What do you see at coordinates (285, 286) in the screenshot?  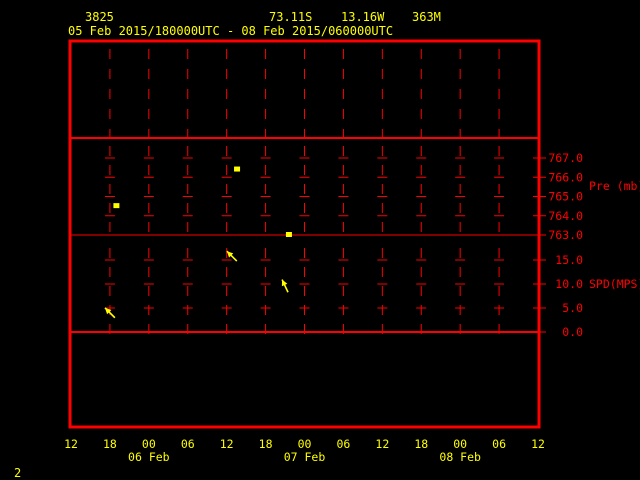 I see `wind-arrow` at bounding box center [285, 286].